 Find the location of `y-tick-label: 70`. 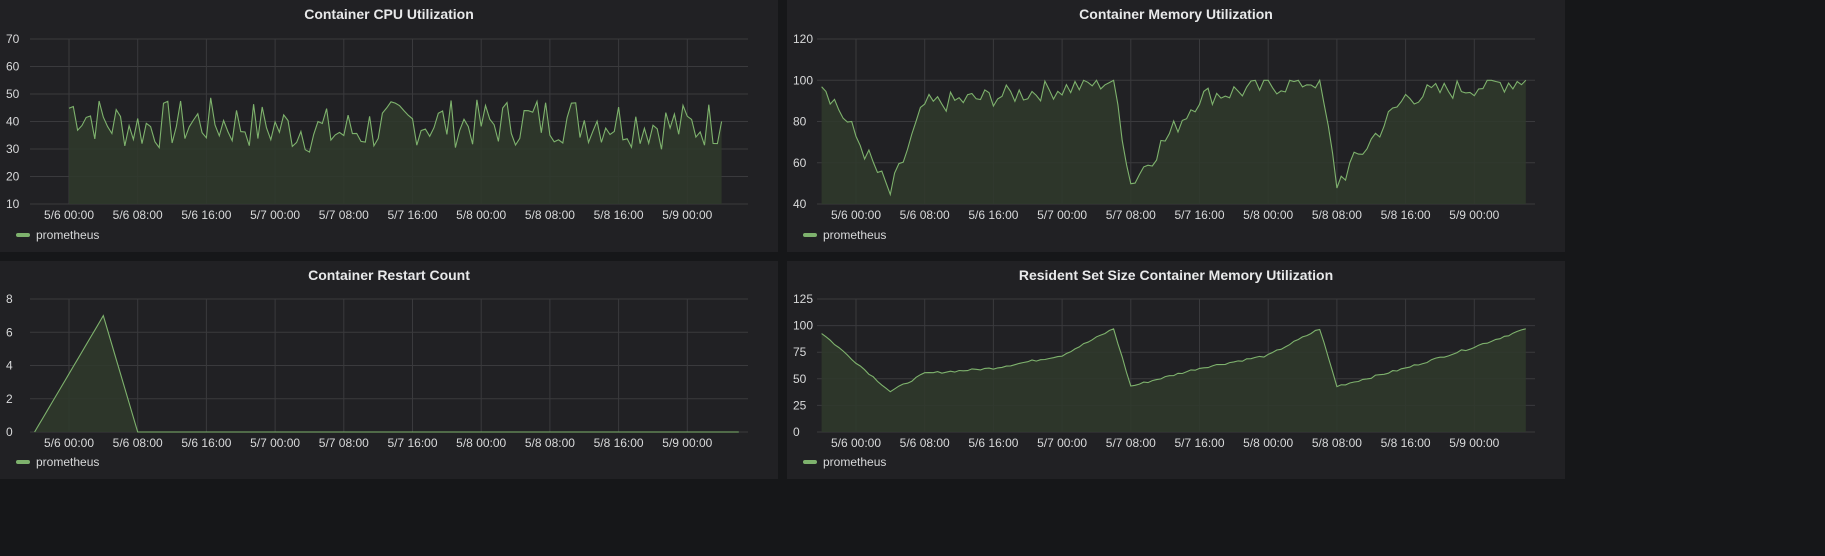

y-tick-label: 70 is located at coordinates (13, 39).